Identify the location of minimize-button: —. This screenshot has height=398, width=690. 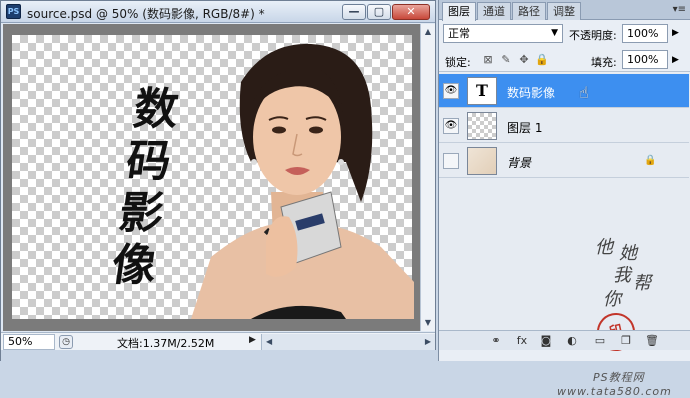
(354, 12).